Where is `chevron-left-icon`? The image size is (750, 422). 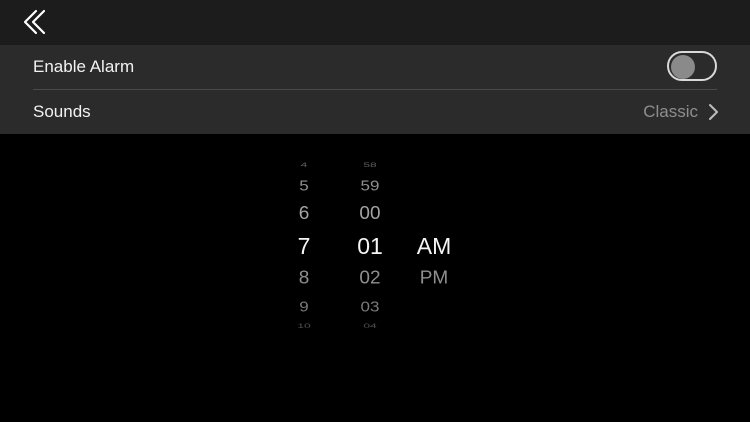 chevron-left-icon is located at coordinates (34, 22).